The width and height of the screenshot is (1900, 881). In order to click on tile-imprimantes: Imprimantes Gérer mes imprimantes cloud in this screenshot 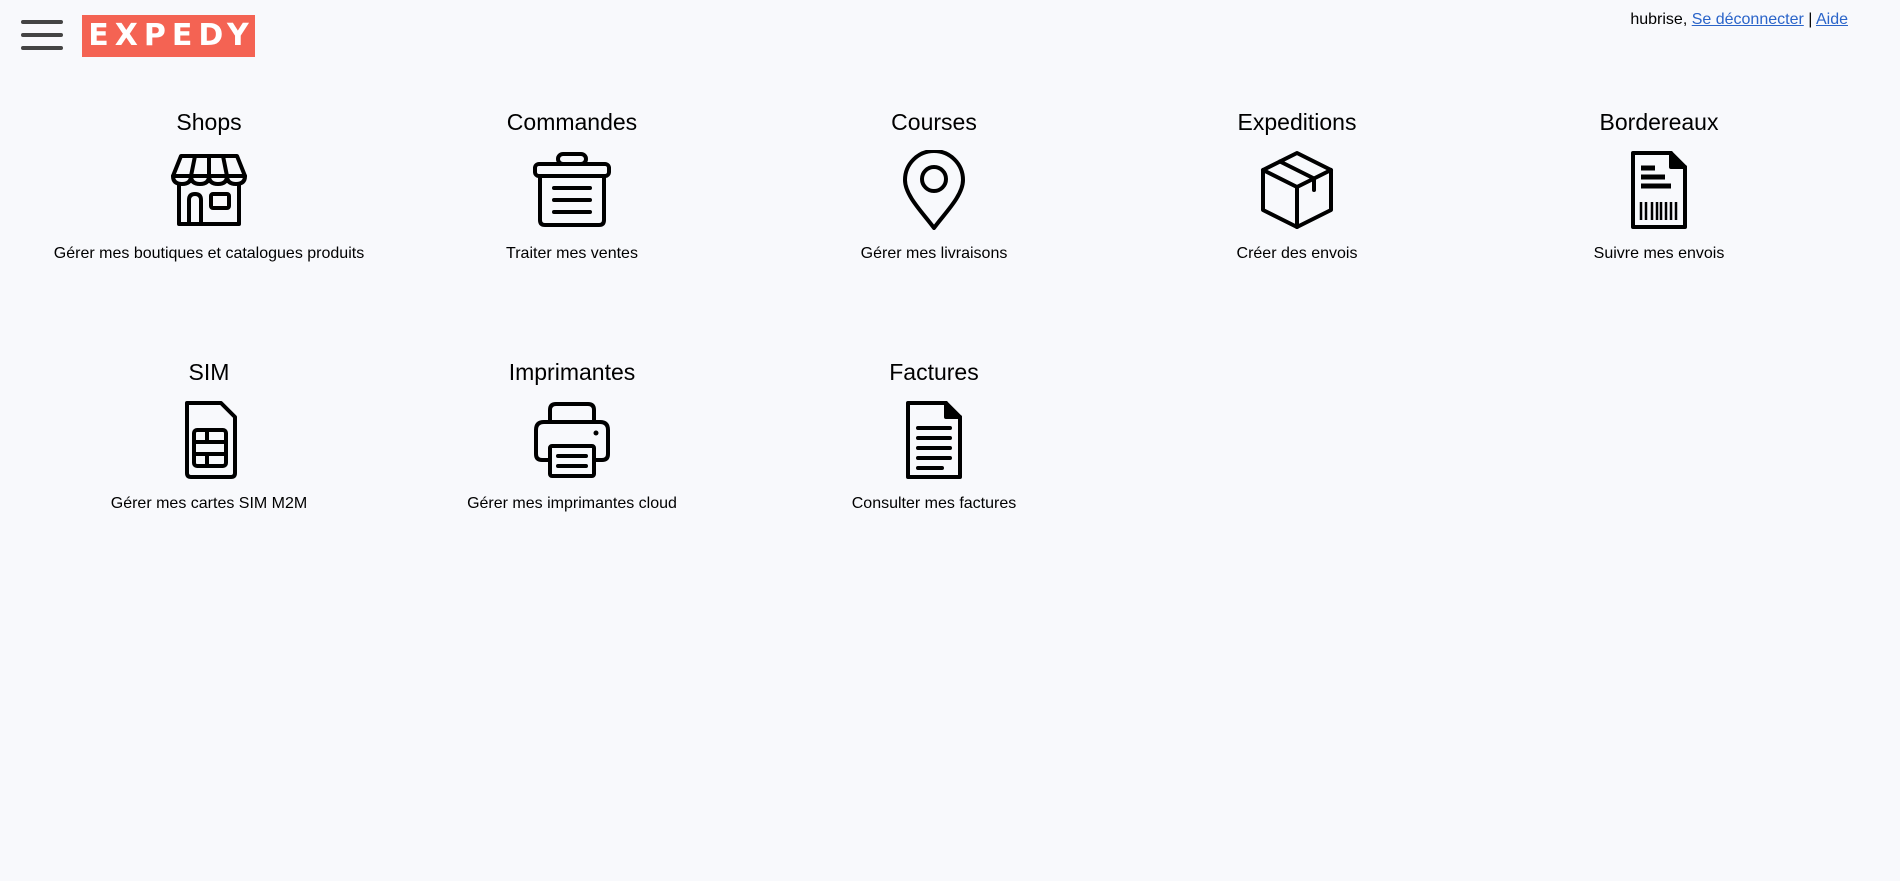, I will do `click(572, 436)`.